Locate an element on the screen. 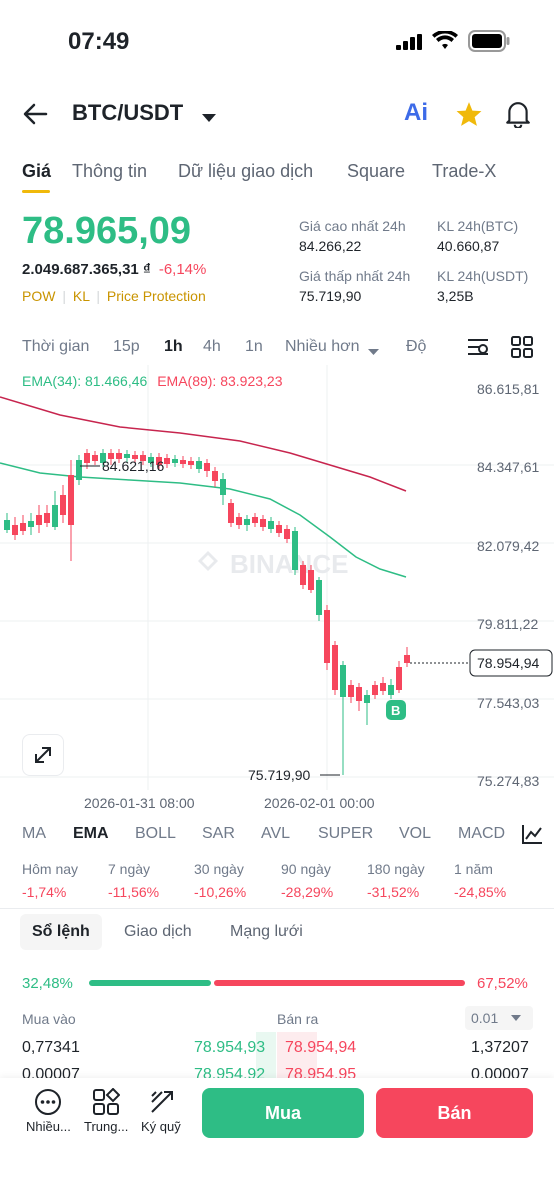  fiat-price: 2.049.687.365,31 ₫ -6,14% is located at coordinates (114, 269).